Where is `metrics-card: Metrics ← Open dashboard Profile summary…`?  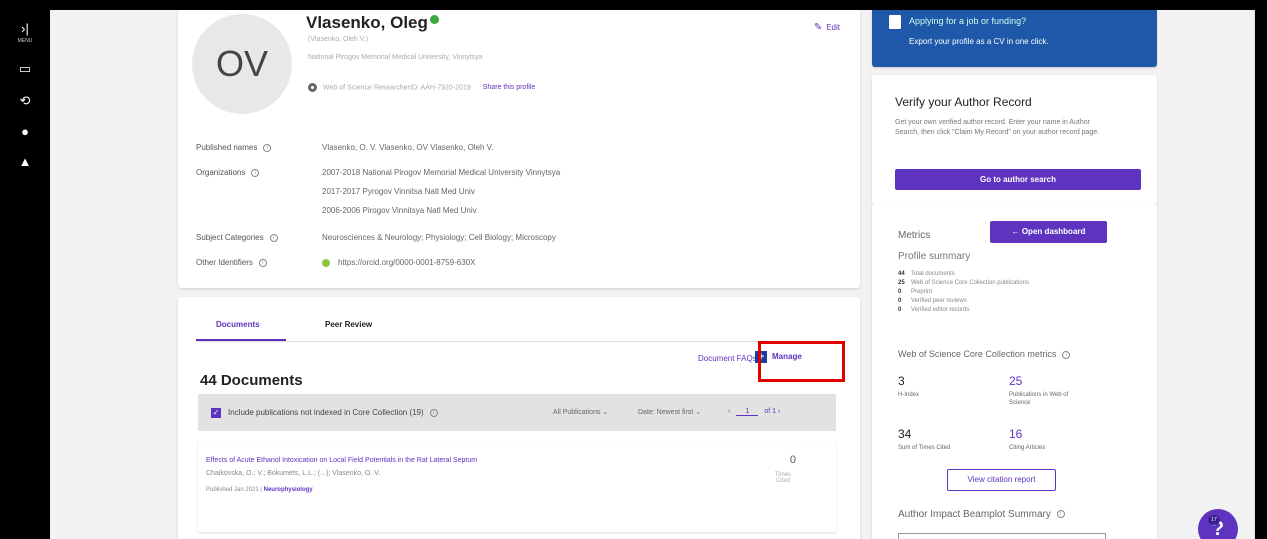
metrics-card: Metrics ← Open dashboard Profile summary… is located at coordinates (1014, 371).